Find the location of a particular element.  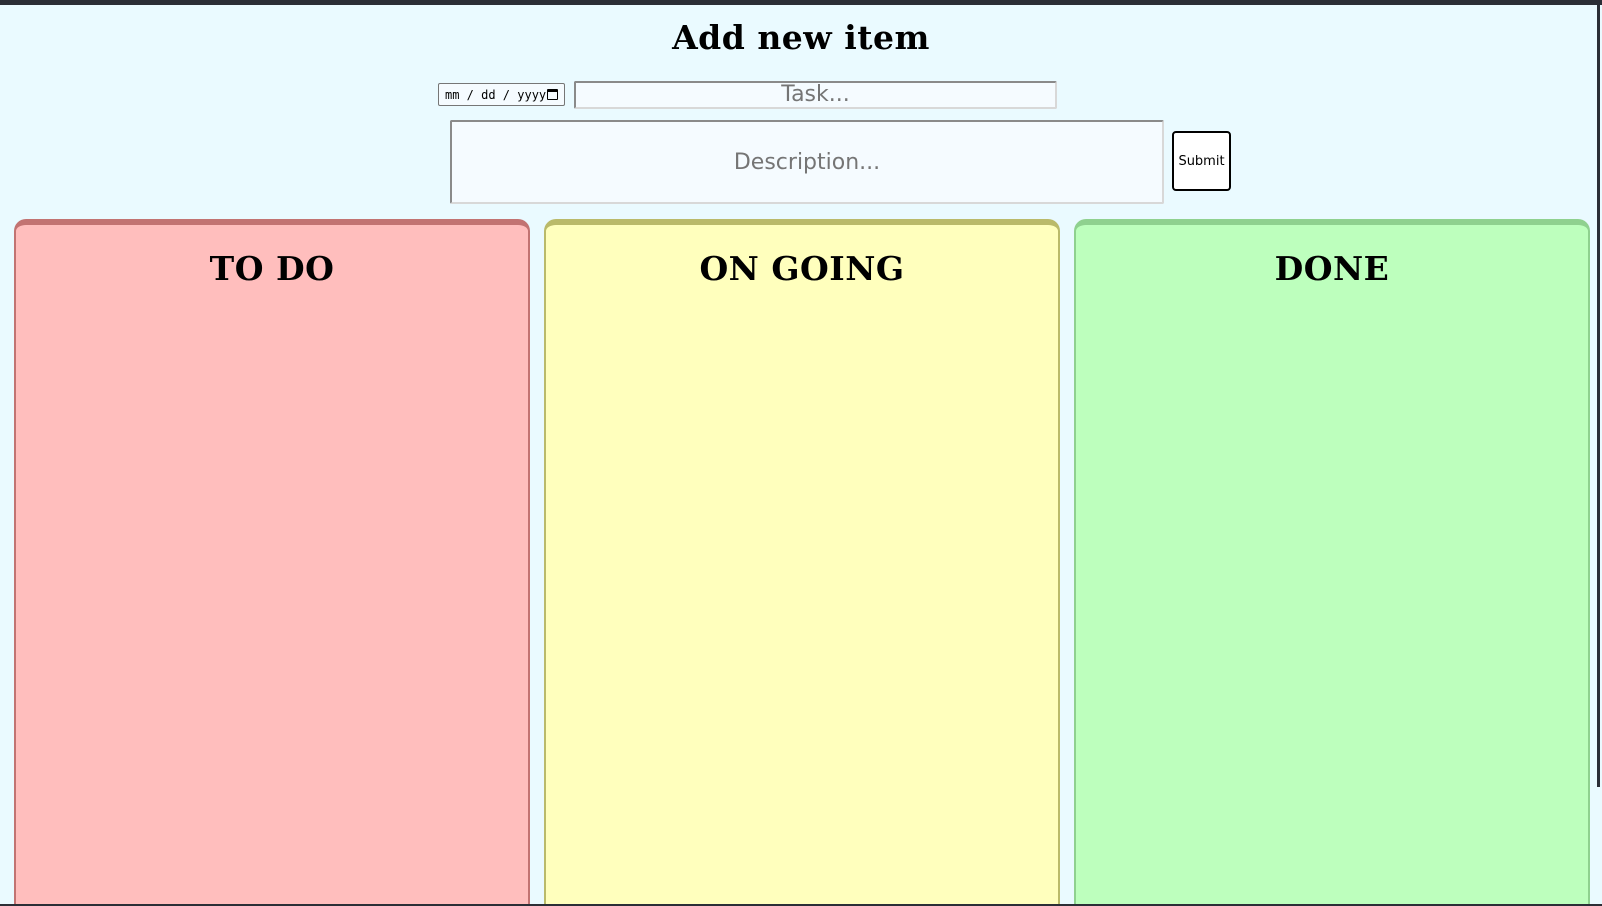

window-top-bar is located at coordinates (801, 2).